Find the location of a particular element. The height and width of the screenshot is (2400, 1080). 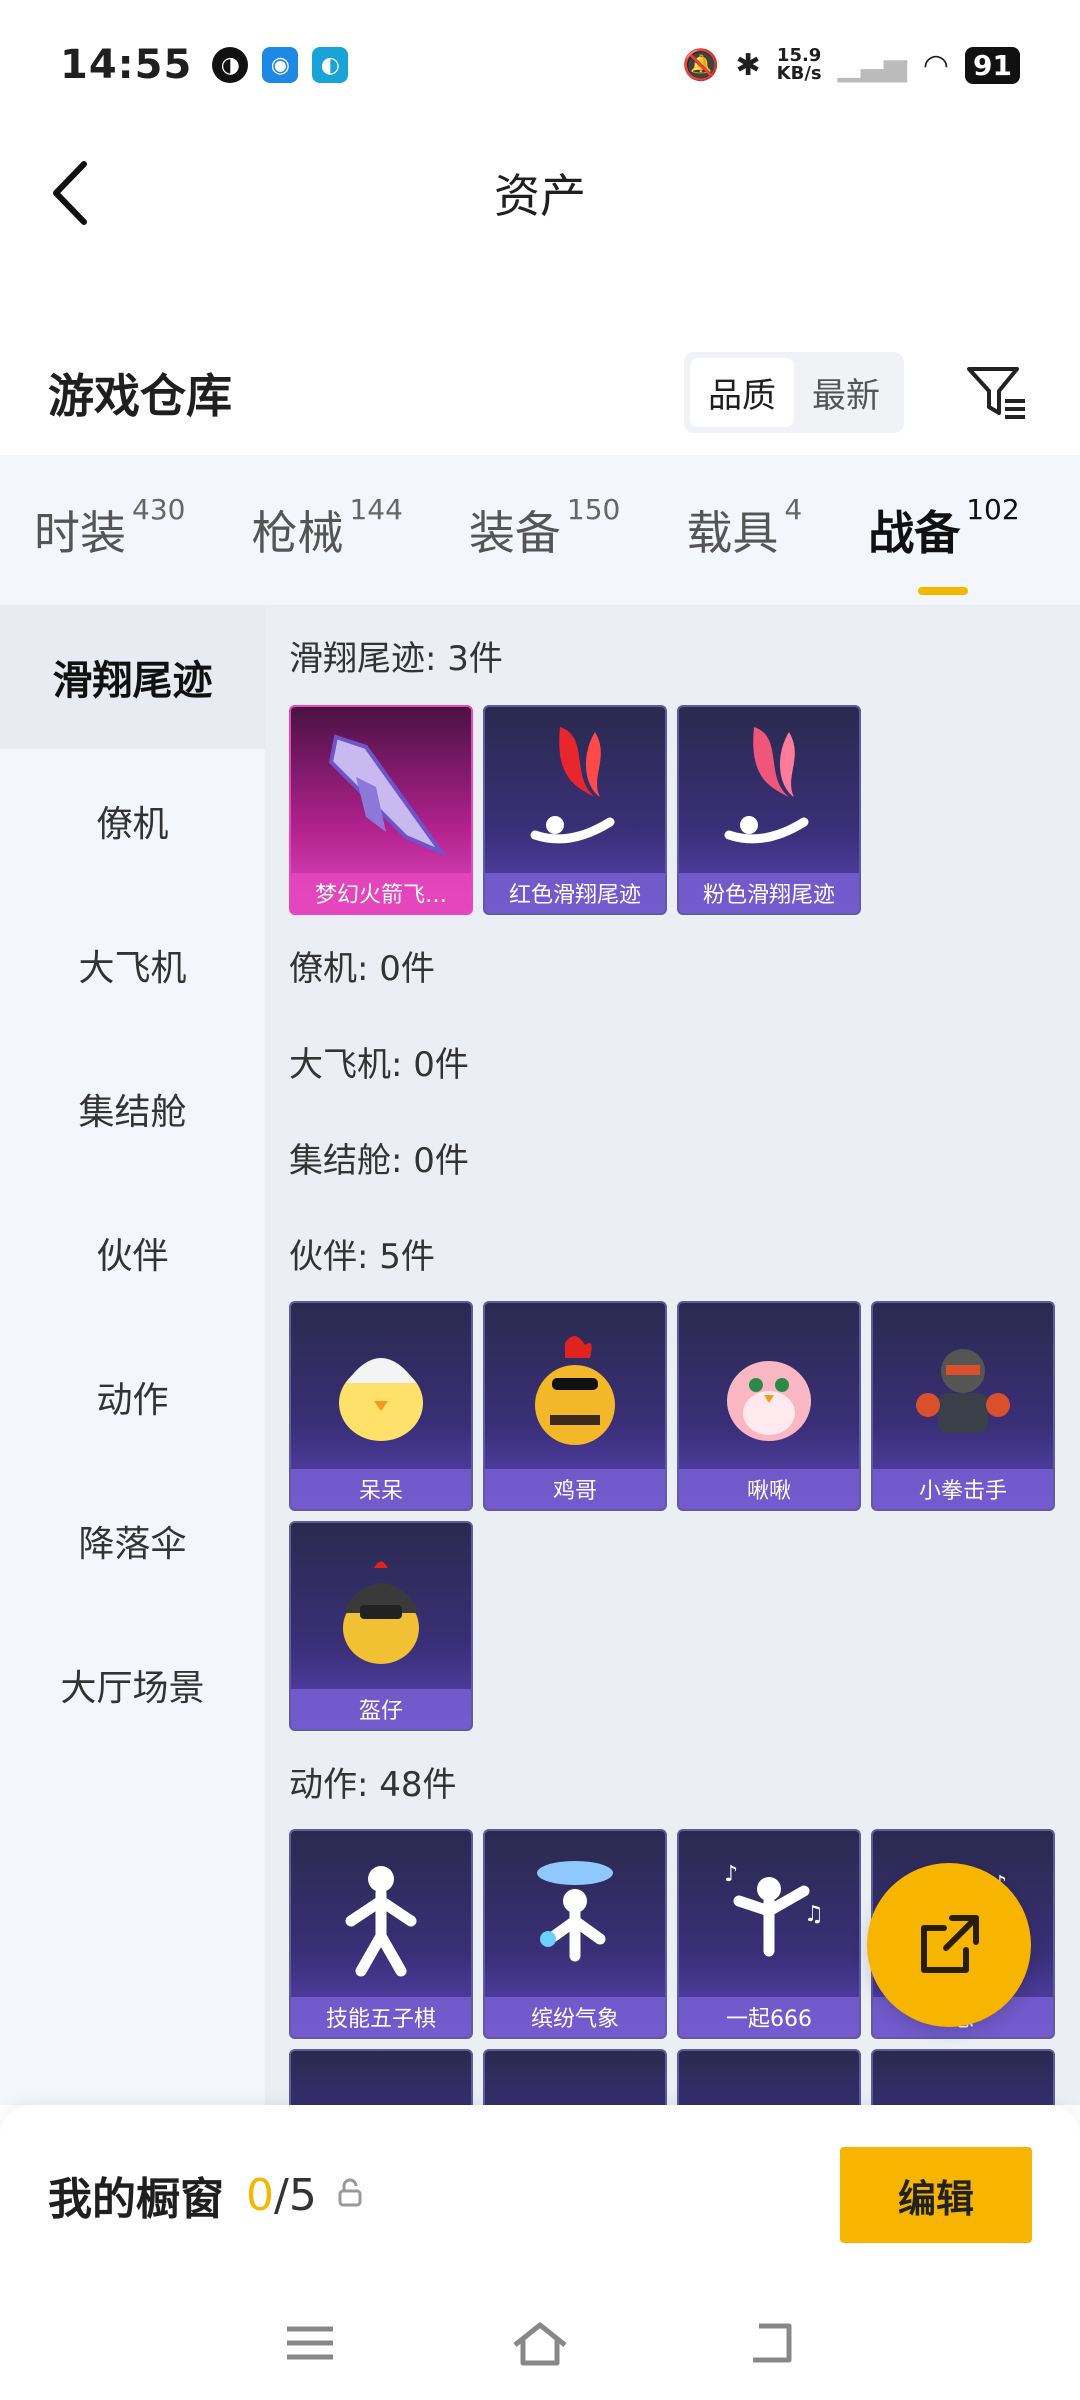

home-button is located at coordinates (540, 2343).